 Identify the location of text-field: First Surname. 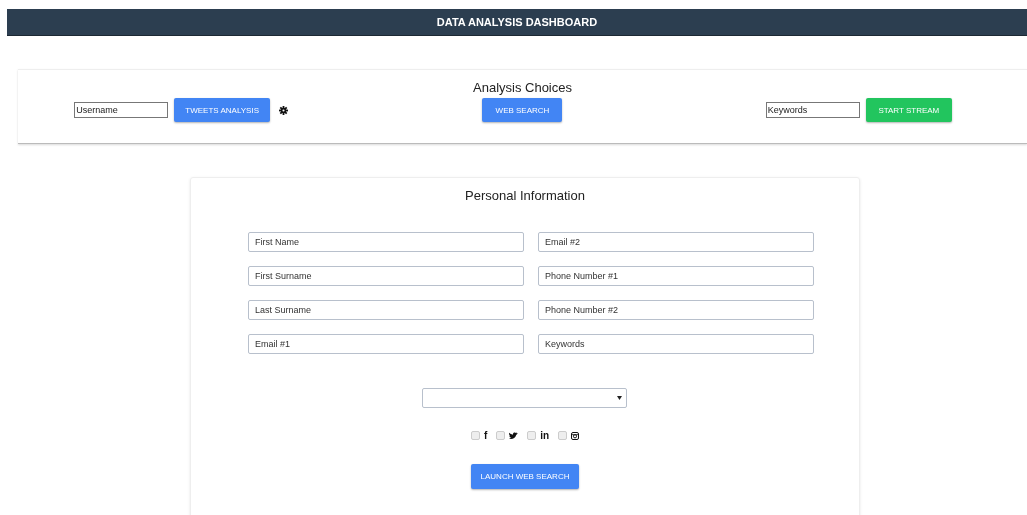
(386, 276).